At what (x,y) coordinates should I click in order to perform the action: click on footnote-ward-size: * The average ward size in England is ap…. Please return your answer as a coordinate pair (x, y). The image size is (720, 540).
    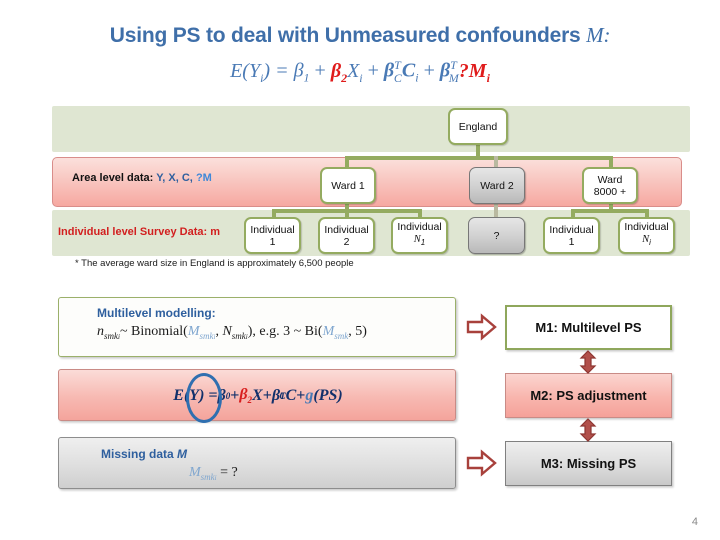
    Looking at the image, I should click on (214, 263).